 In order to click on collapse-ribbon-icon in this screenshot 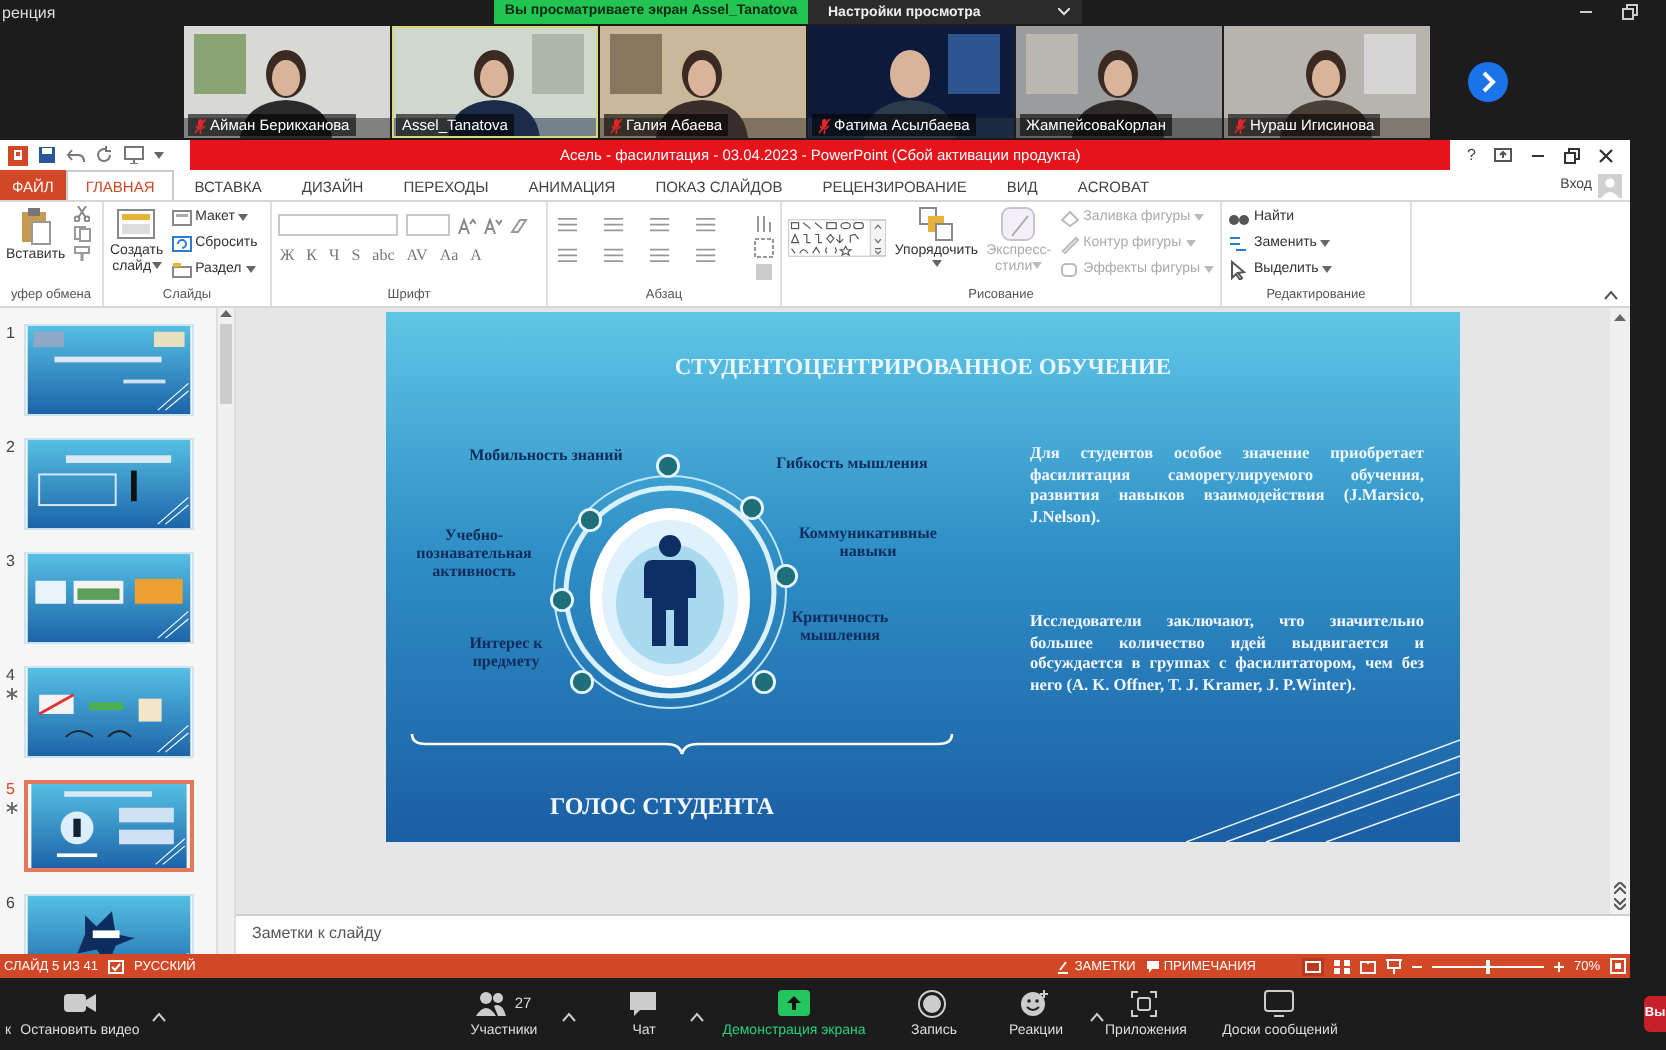, I will do `click(1611, 295)`.